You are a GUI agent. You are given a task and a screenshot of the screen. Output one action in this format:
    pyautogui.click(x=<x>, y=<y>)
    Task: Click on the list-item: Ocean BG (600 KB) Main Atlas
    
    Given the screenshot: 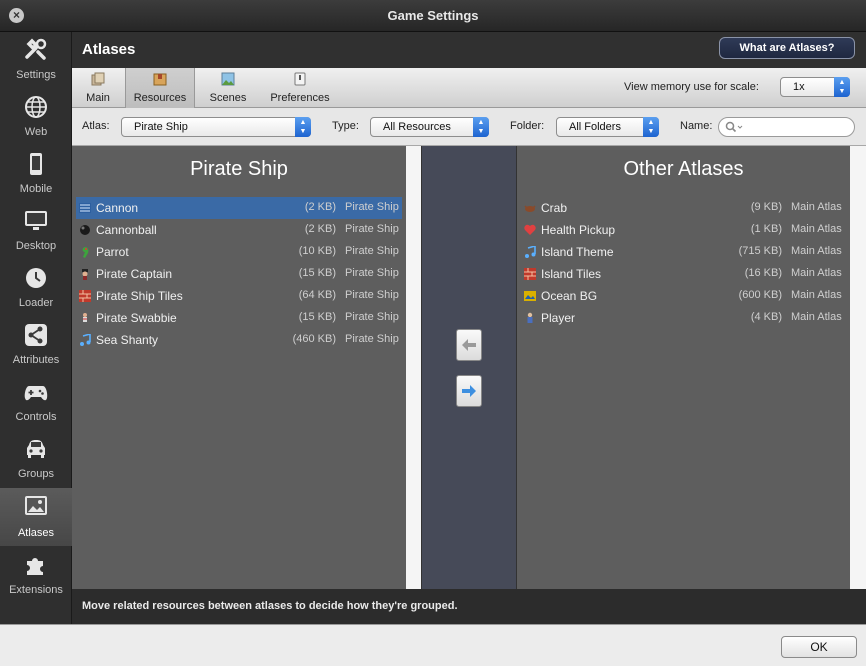 What is the action you would take?
    pyautogui.click(x=683, y=296)
    